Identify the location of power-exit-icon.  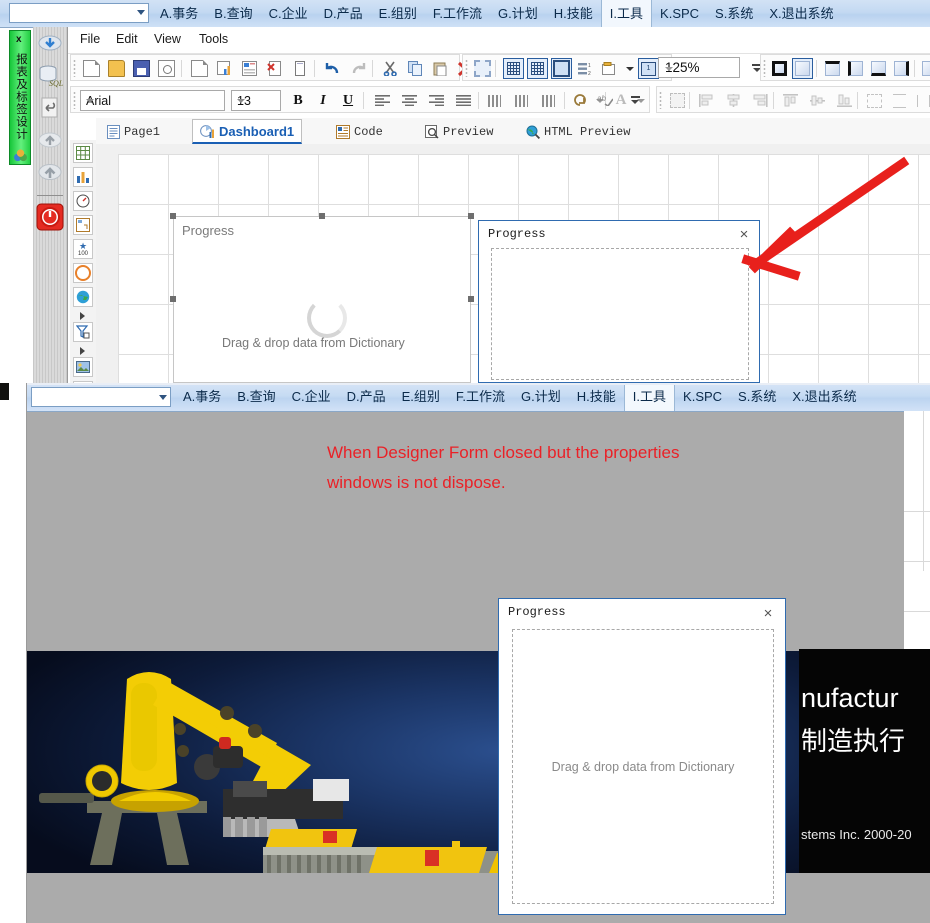
(50, 217).